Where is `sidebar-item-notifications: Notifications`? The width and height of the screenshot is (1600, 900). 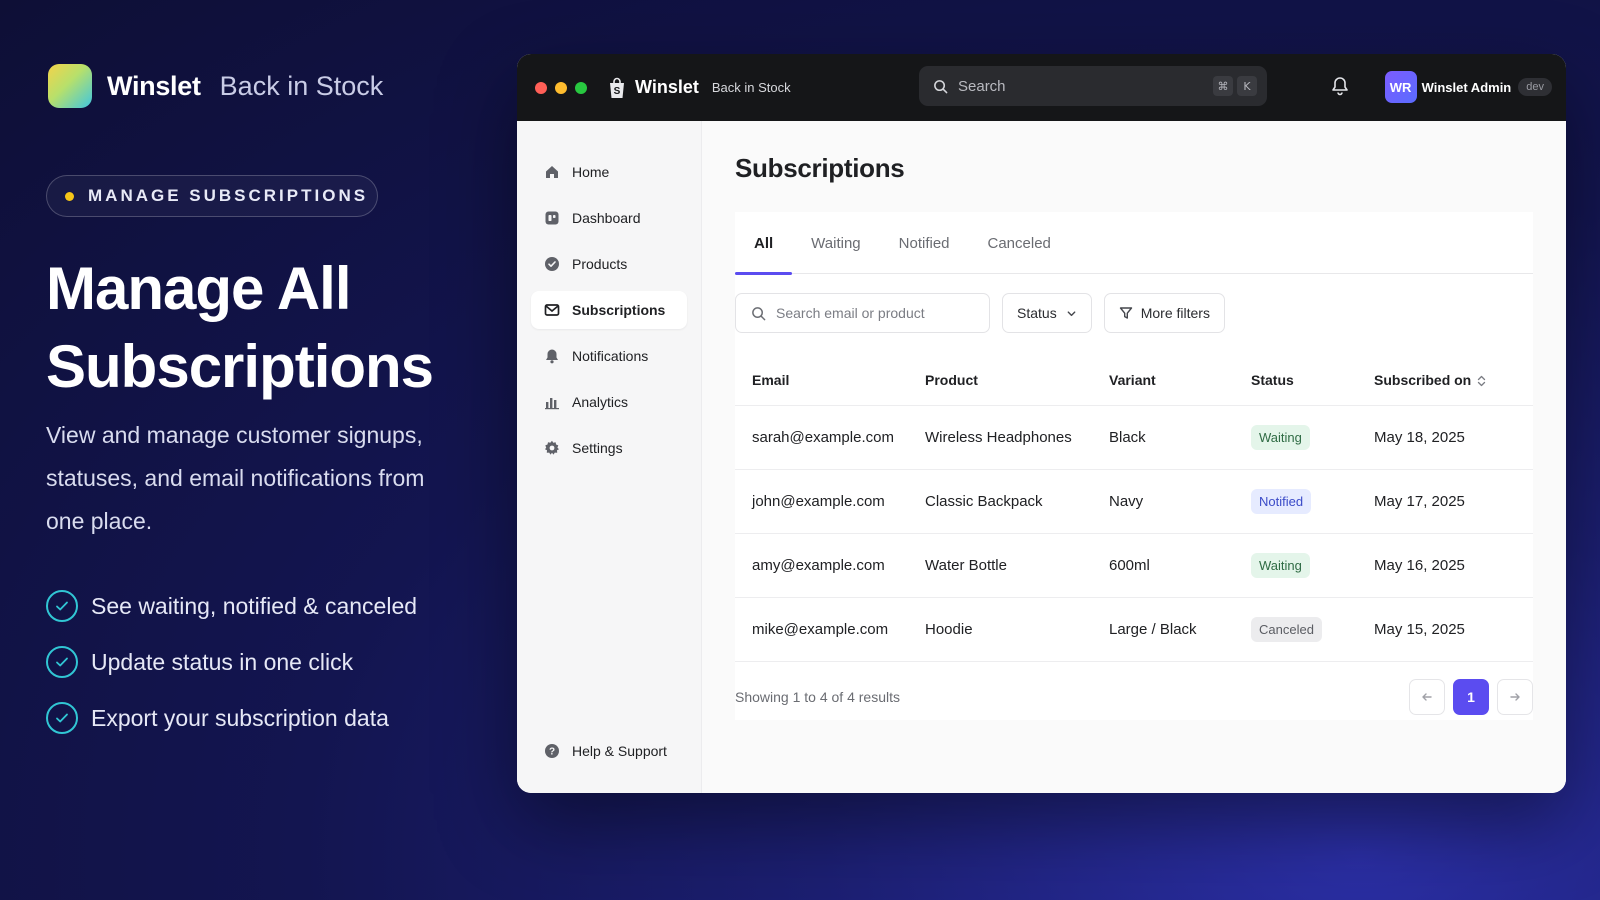 sidebar-item-notifications: Notifications is located at coordinates (609, 356).